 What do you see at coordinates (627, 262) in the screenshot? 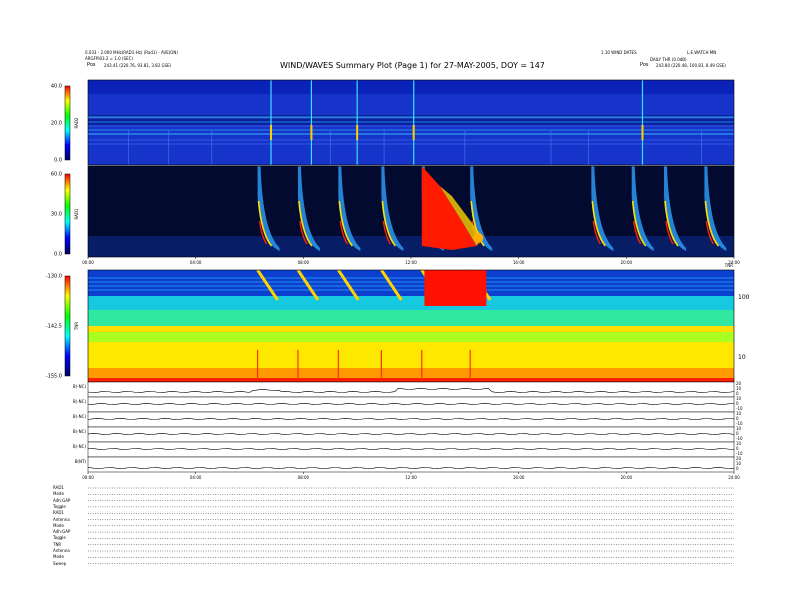
I see `rad1-xtick-label: 20:00` at bounding box center [627, 262].